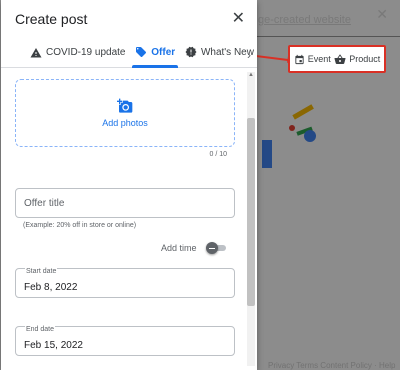 The height and width of the screenshot is (370, 400). I want to click on scroll-up-icon: ▲, so click(251, 75).